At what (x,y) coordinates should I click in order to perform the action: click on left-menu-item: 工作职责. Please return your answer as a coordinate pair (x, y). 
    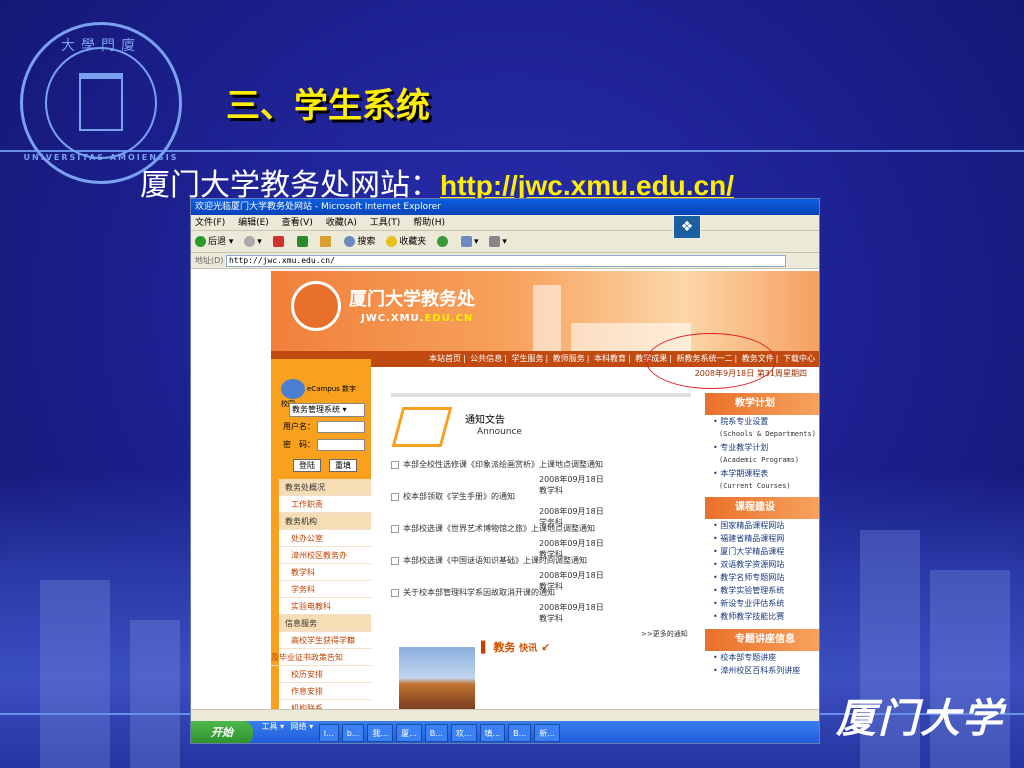
    Looking at the image, I should click on (325, 504).